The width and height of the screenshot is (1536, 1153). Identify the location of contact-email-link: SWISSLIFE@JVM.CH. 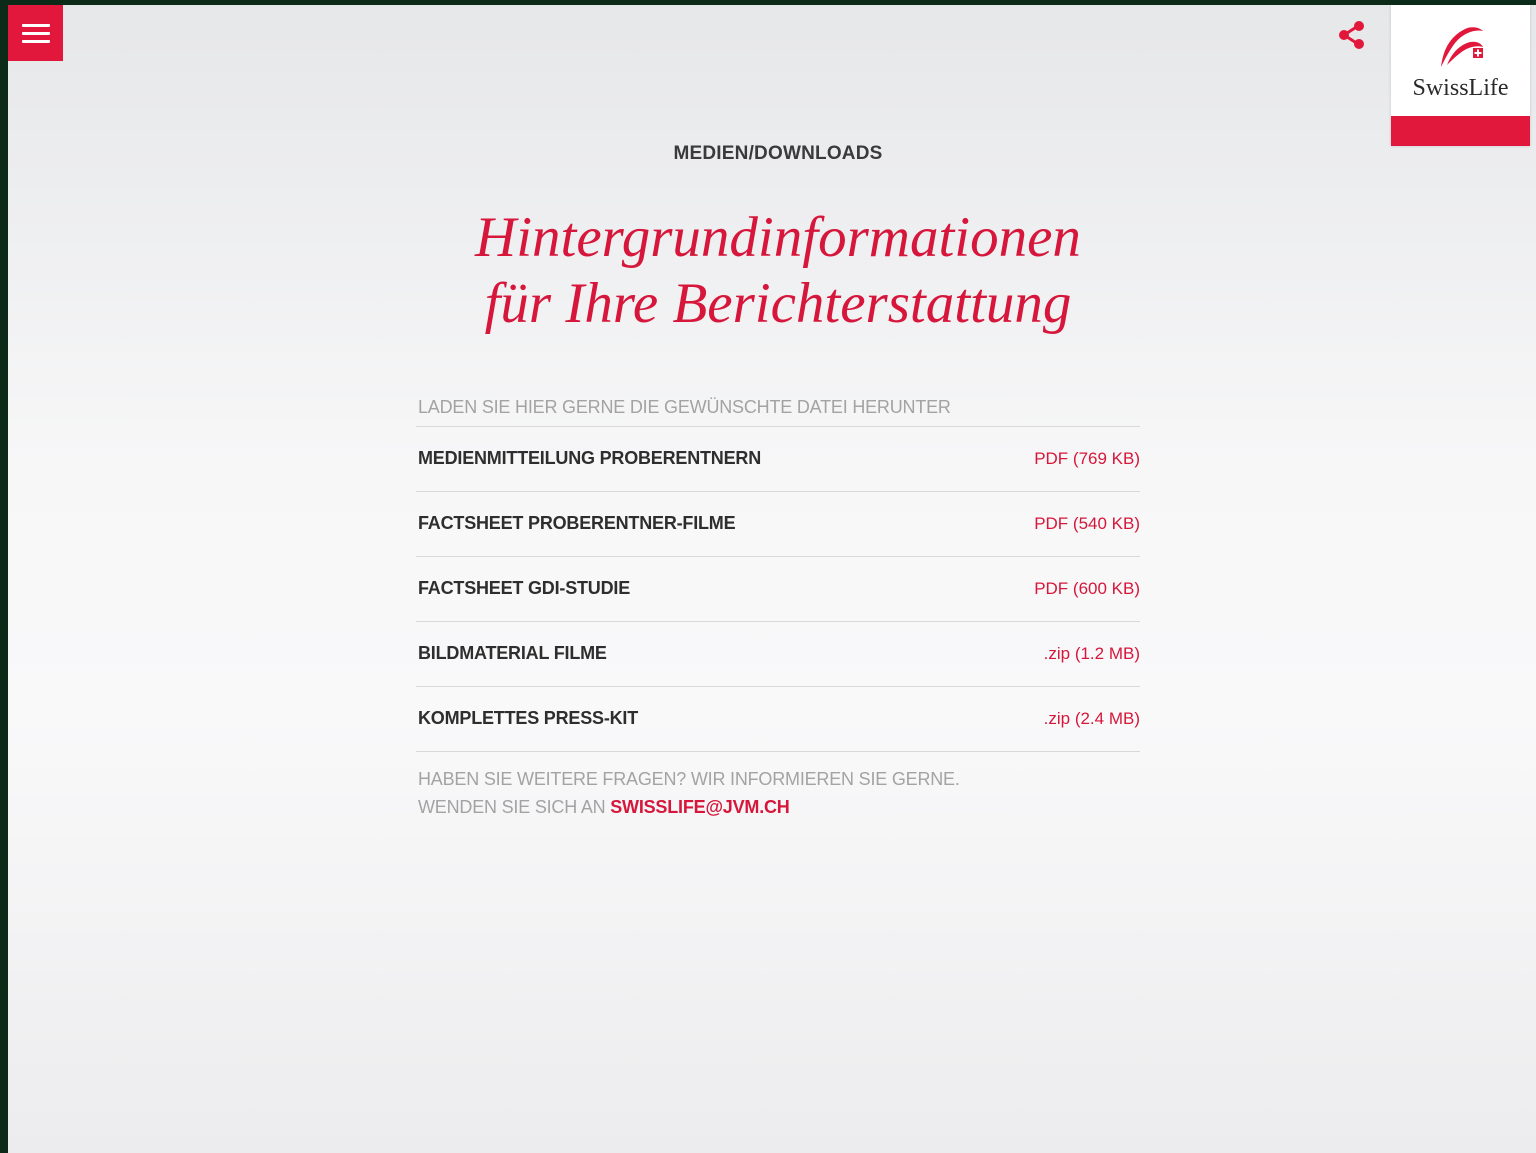
(700, 807).